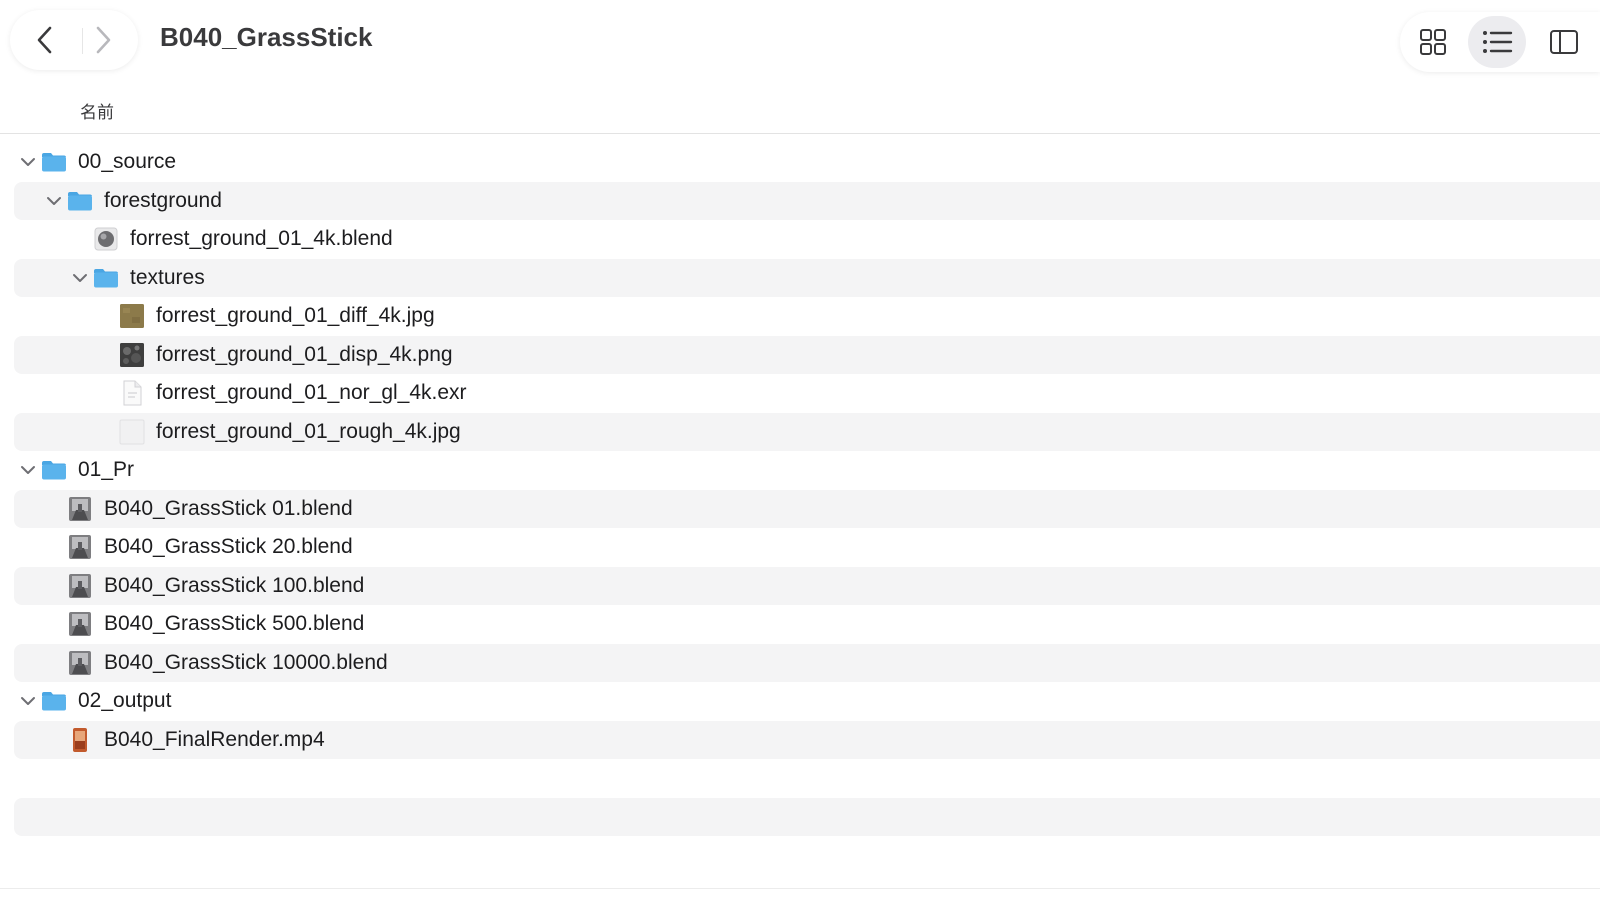 Image resolution: width=1600 pixels, height=900 pixels. Describe the element at coordinates (80, 740) in the screenshot. I see `video-file-icon` at that location.